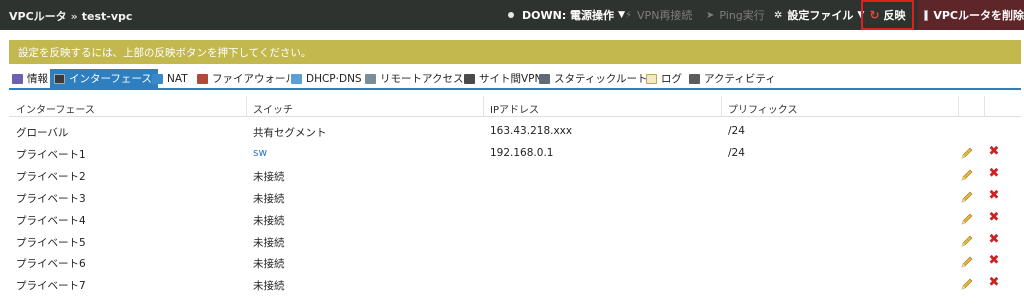 The image size is (1024, 306). I want to click on tab-nat: NAT, so click(170, 78).